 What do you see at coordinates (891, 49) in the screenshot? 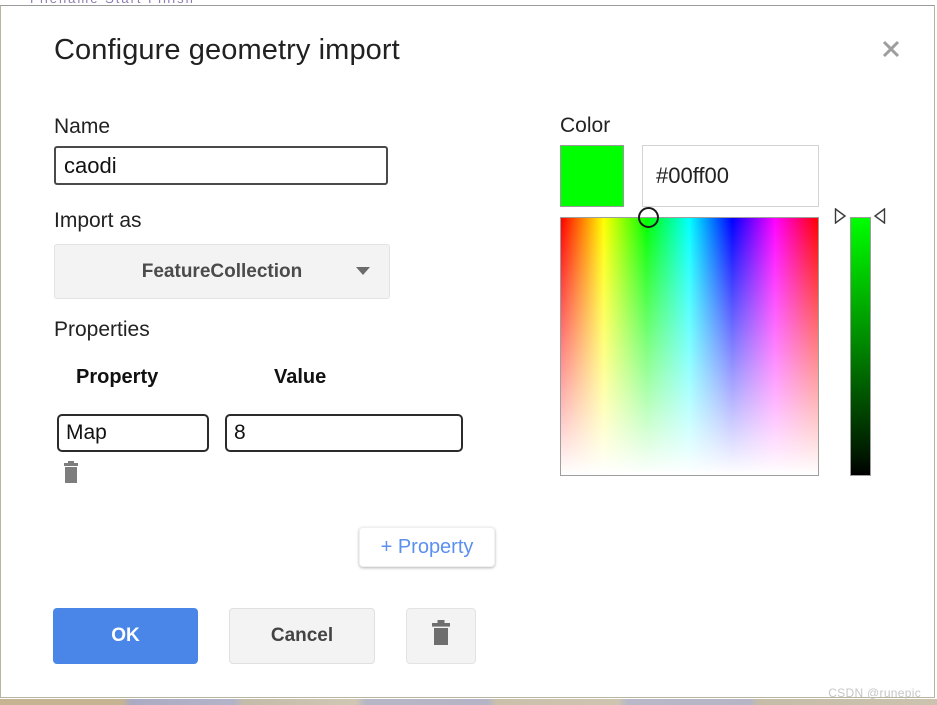
I see `close-icon` at bounding box center [891, 49].